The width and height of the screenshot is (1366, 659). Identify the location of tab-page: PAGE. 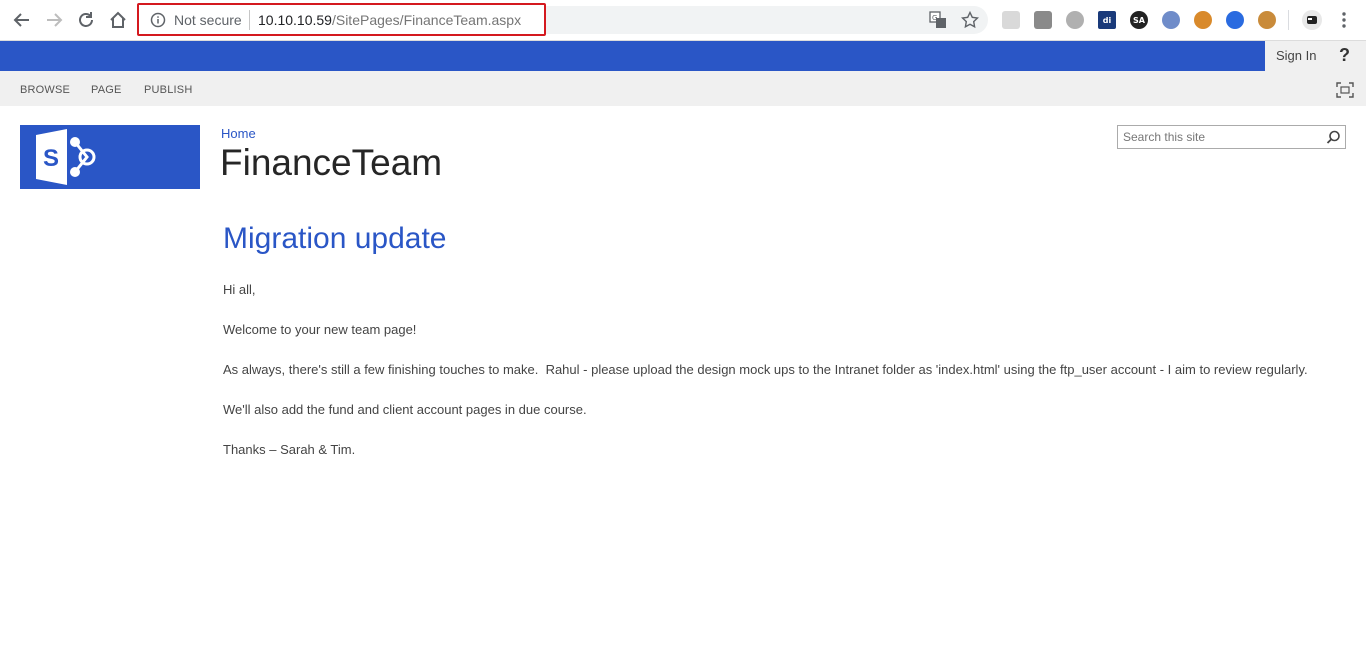
(106, 90).